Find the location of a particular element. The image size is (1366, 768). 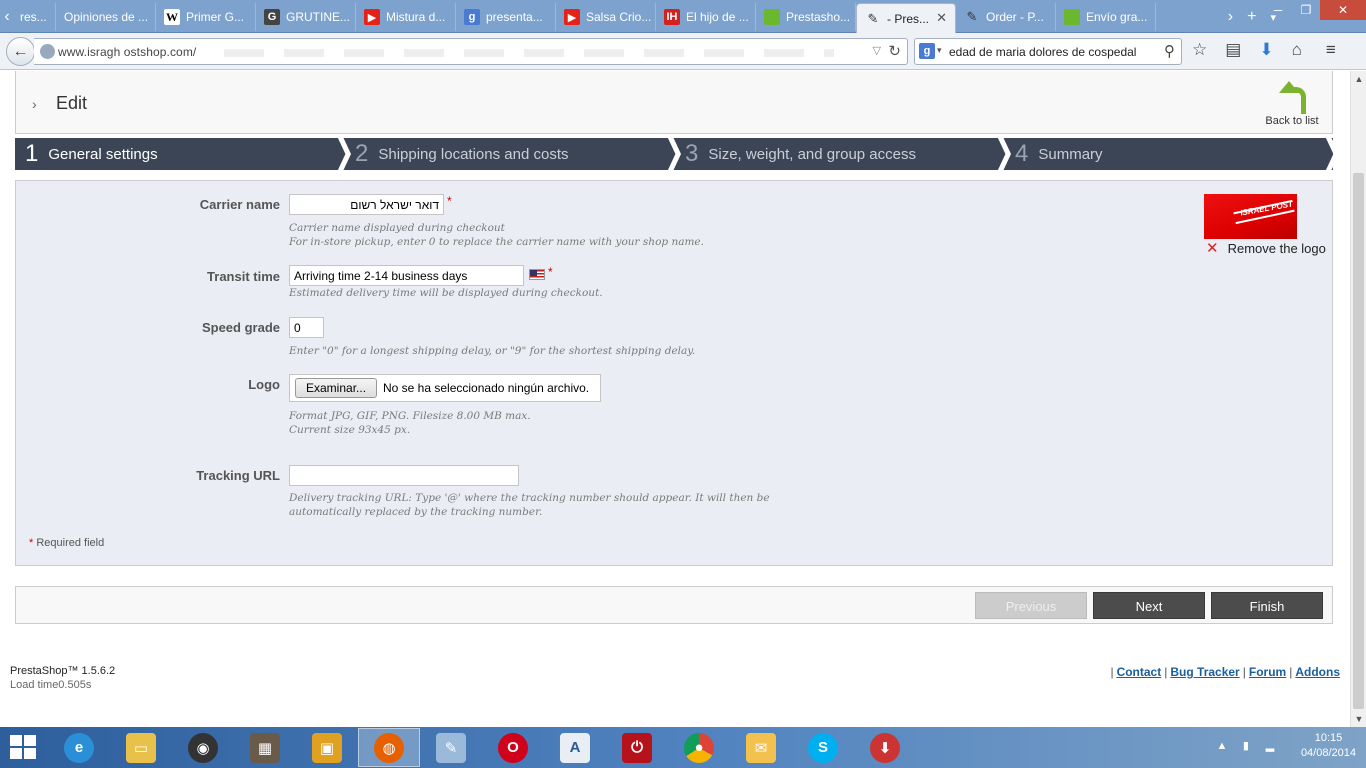

chrome-icon: ● is located at coordinates (699, 747).